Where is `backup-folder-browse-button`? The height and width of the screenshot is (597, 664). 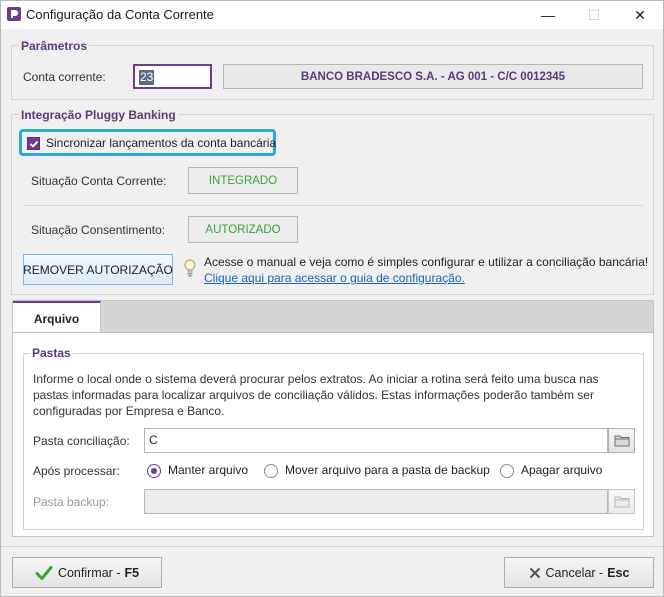
backup-folder-browse-button is located at coordinates (621, 501).